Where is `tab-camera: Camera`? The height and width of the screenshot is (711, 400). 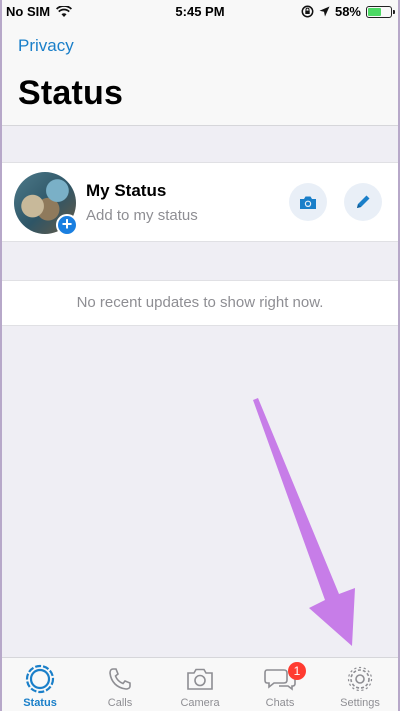 tab-camera: Camera is located at coordinates (200, 684).